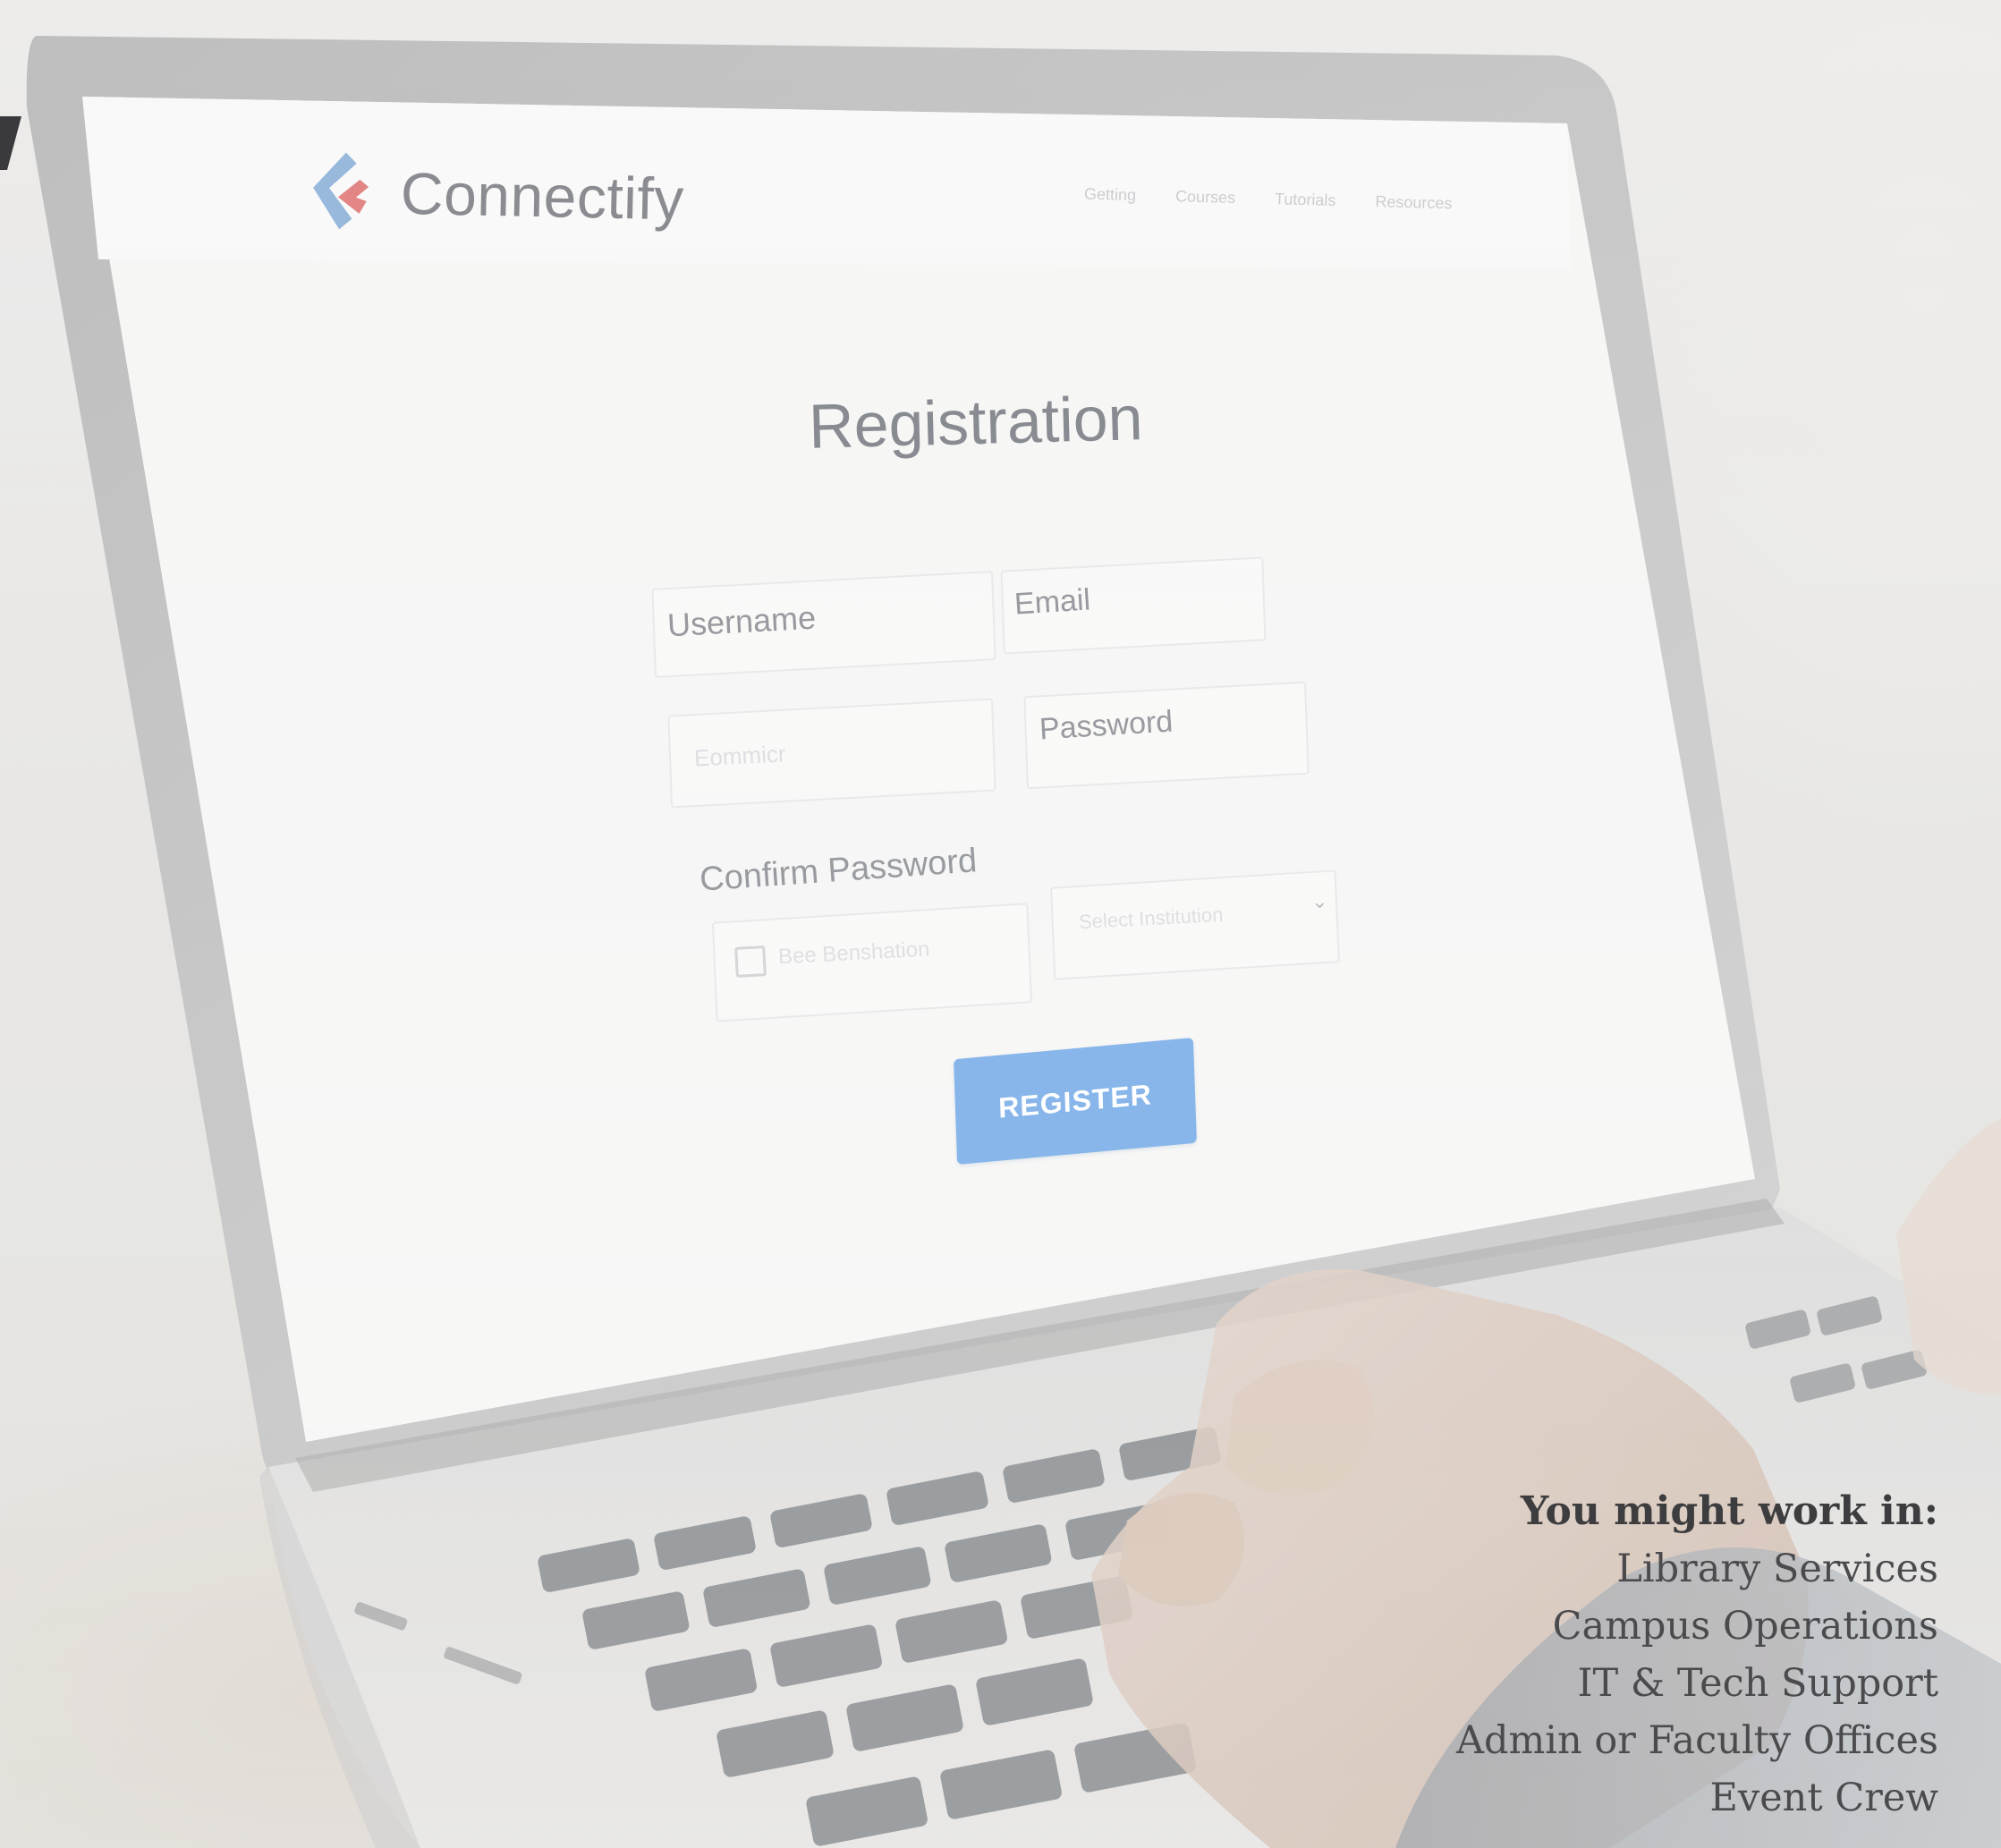 Image resolution: width=2001 pixels, height=1848 pixels. I want to click on cut-off-glyph-icon, so click(10, 143).